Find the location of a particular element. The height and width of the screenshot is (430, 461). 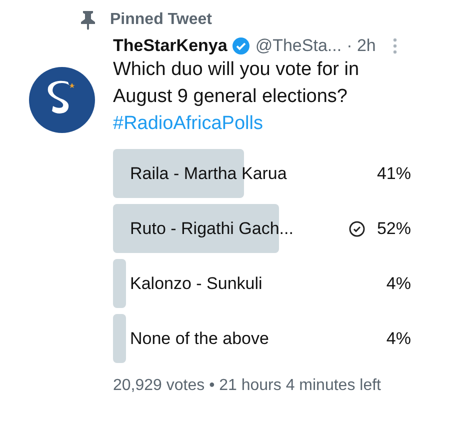

poll-option-label: Raila - Martha Karua is located at coordinates (209, 174).